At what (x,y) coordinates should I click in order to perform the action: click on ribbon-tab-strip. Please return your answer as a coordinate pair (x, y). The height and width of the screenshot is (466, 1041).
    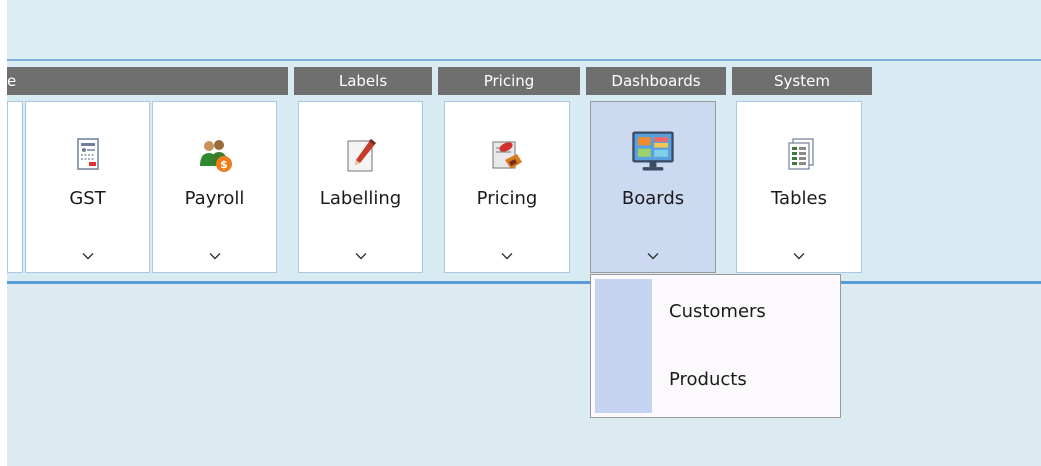
    Looking at the image, I should click on (524, 30).